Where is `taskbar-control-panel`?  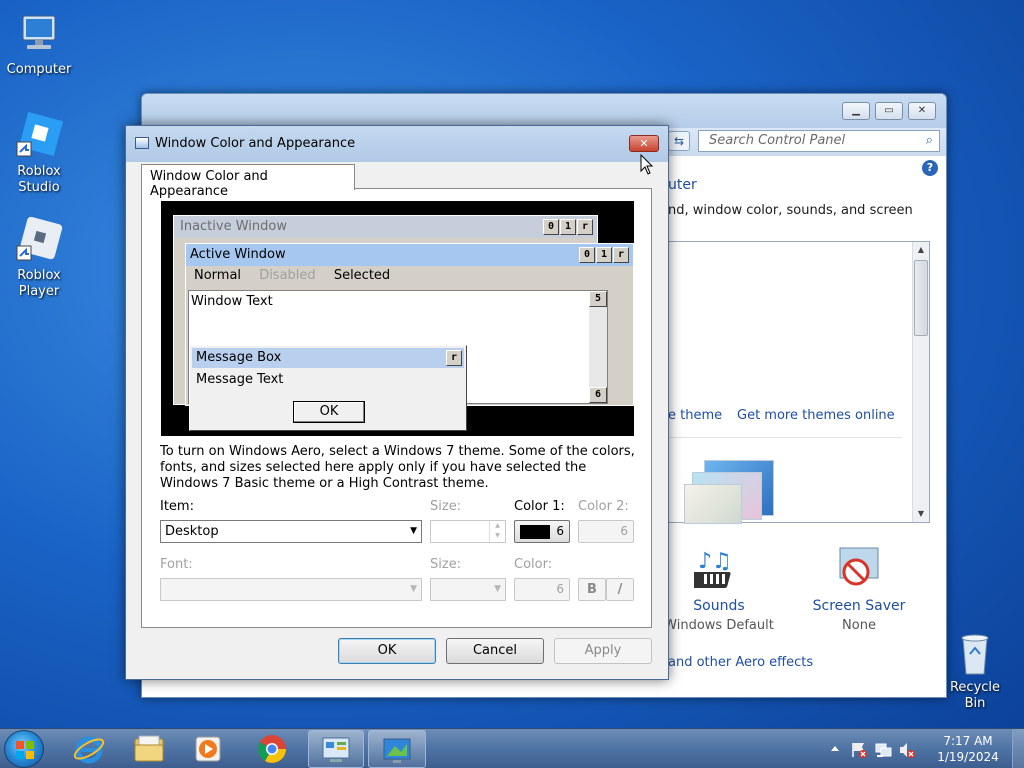 taskbar-control-panel is located at coordinates (336, 749).